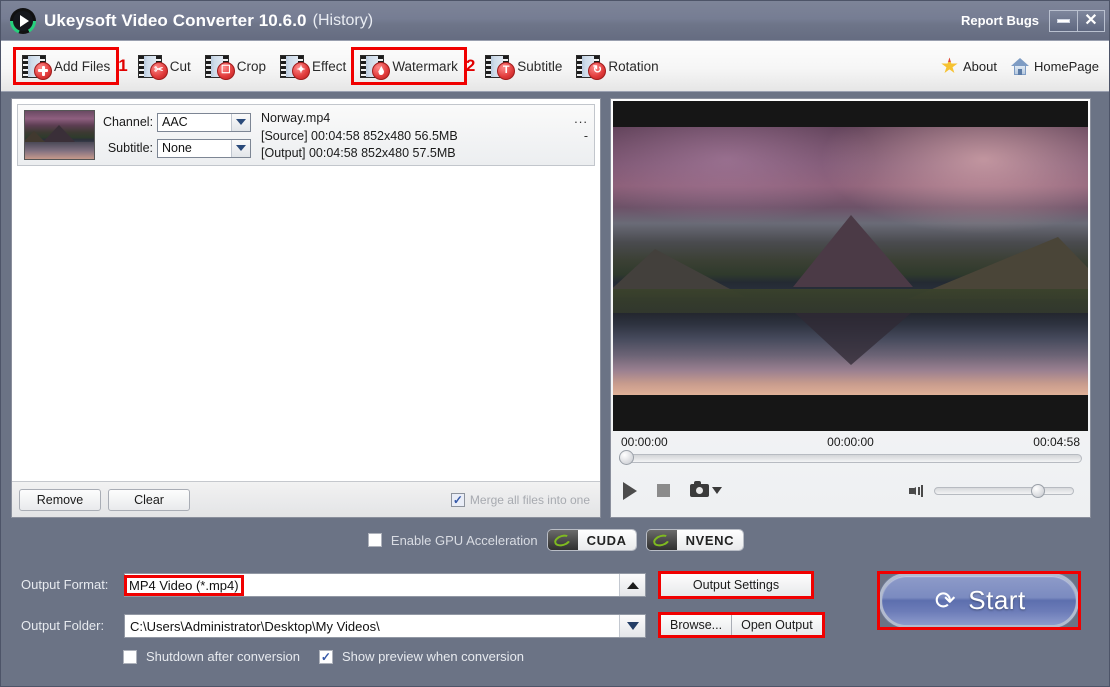 The height and width of the screenshot is (687, 1110). What do you see at coordinates (223, 656) in the screenshot?
I see `shutdown-label: Shutdown after conversion` at bounding box center [223, 656].